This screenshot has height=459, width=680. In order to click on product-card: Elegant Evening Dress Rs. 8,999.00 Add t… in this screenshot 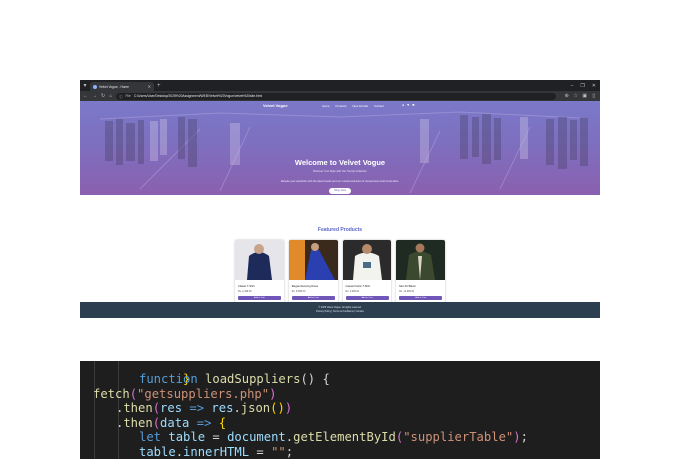, I will do `click(313, 273)`.